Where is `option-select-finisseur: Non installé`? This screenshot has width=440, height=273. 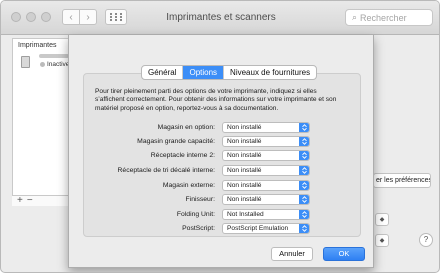
option-select-finisseur: Non installé is located at coordinates (266, 199).